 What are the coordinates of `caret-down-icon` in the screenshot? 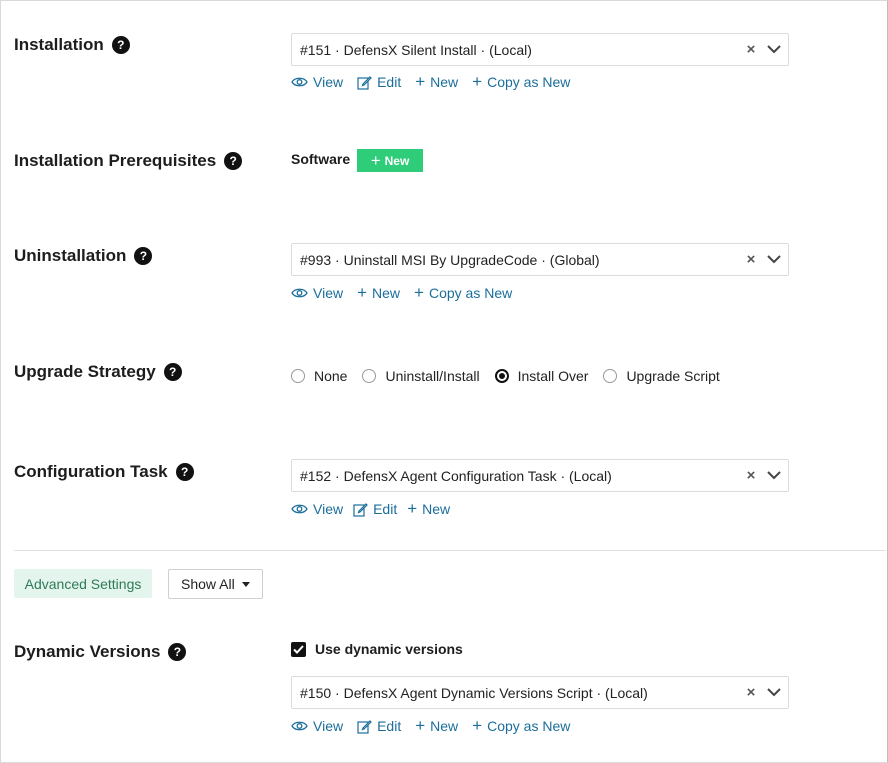 It's located at (245, 584).